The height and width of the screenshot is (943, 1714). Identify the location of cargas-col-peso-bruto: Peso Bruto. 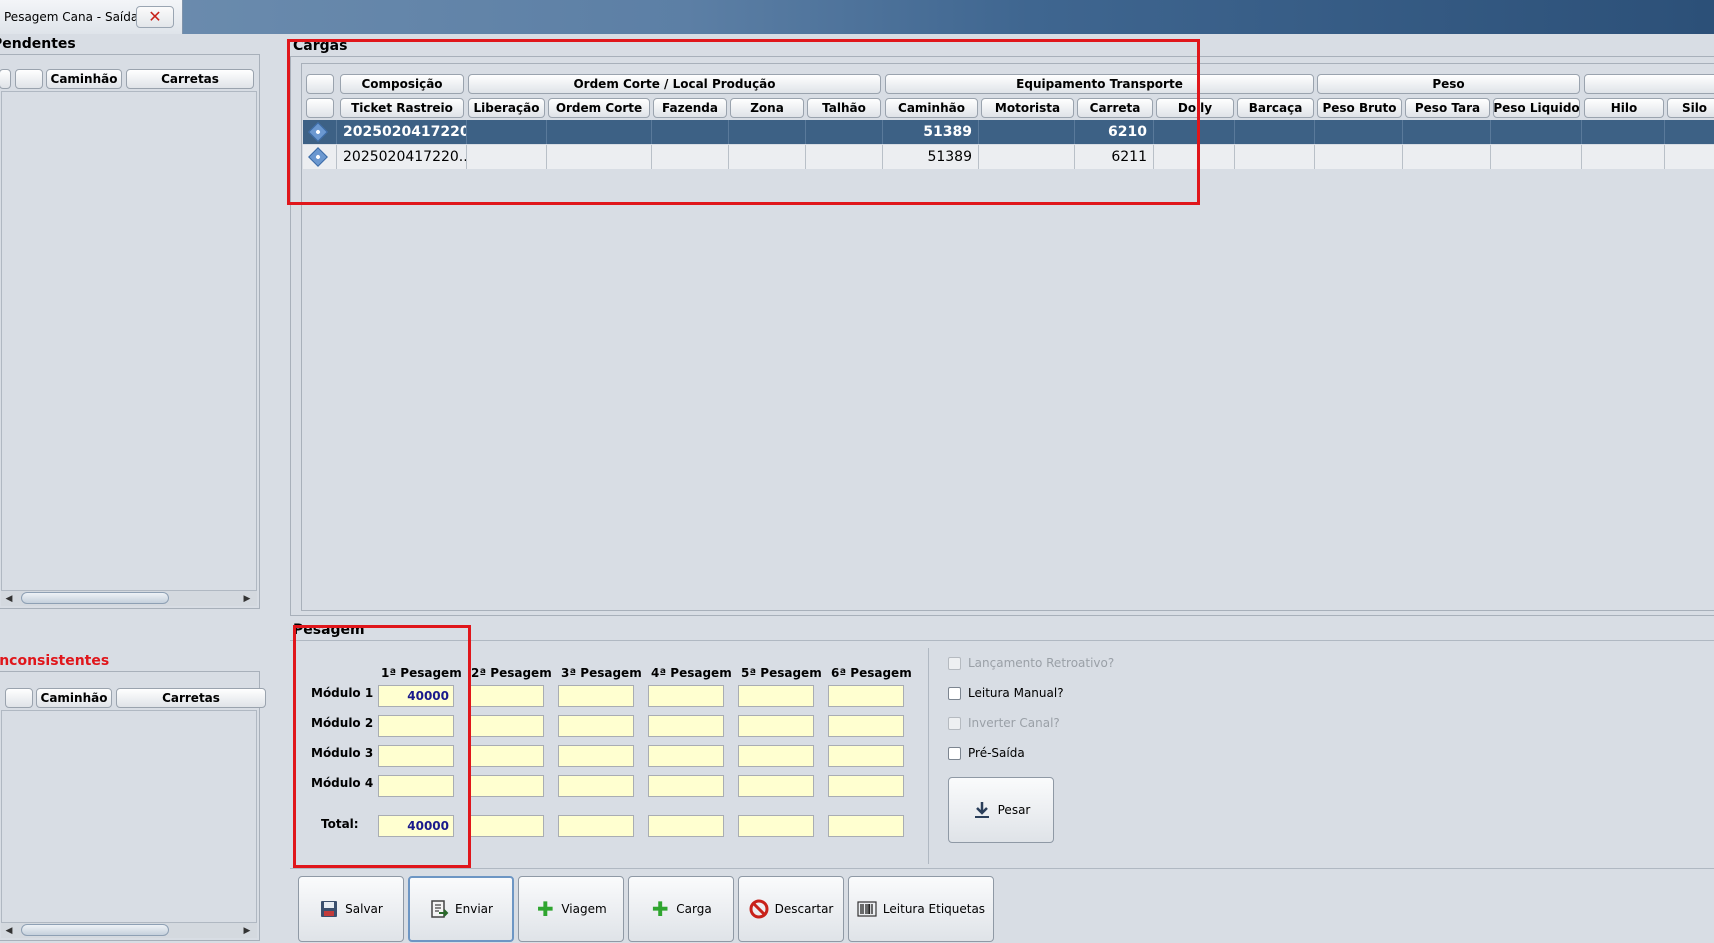
(1359, 108).